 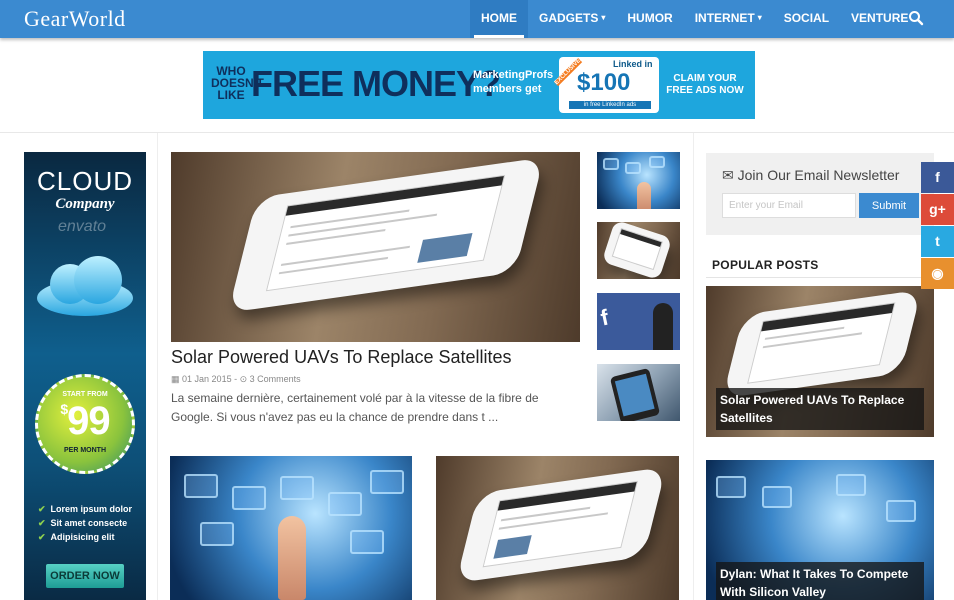 What do you see at coordinates (880, 18) in the screenshot?
I see `nav-venture-label: VENTURE` at bounding box center [880, 18].